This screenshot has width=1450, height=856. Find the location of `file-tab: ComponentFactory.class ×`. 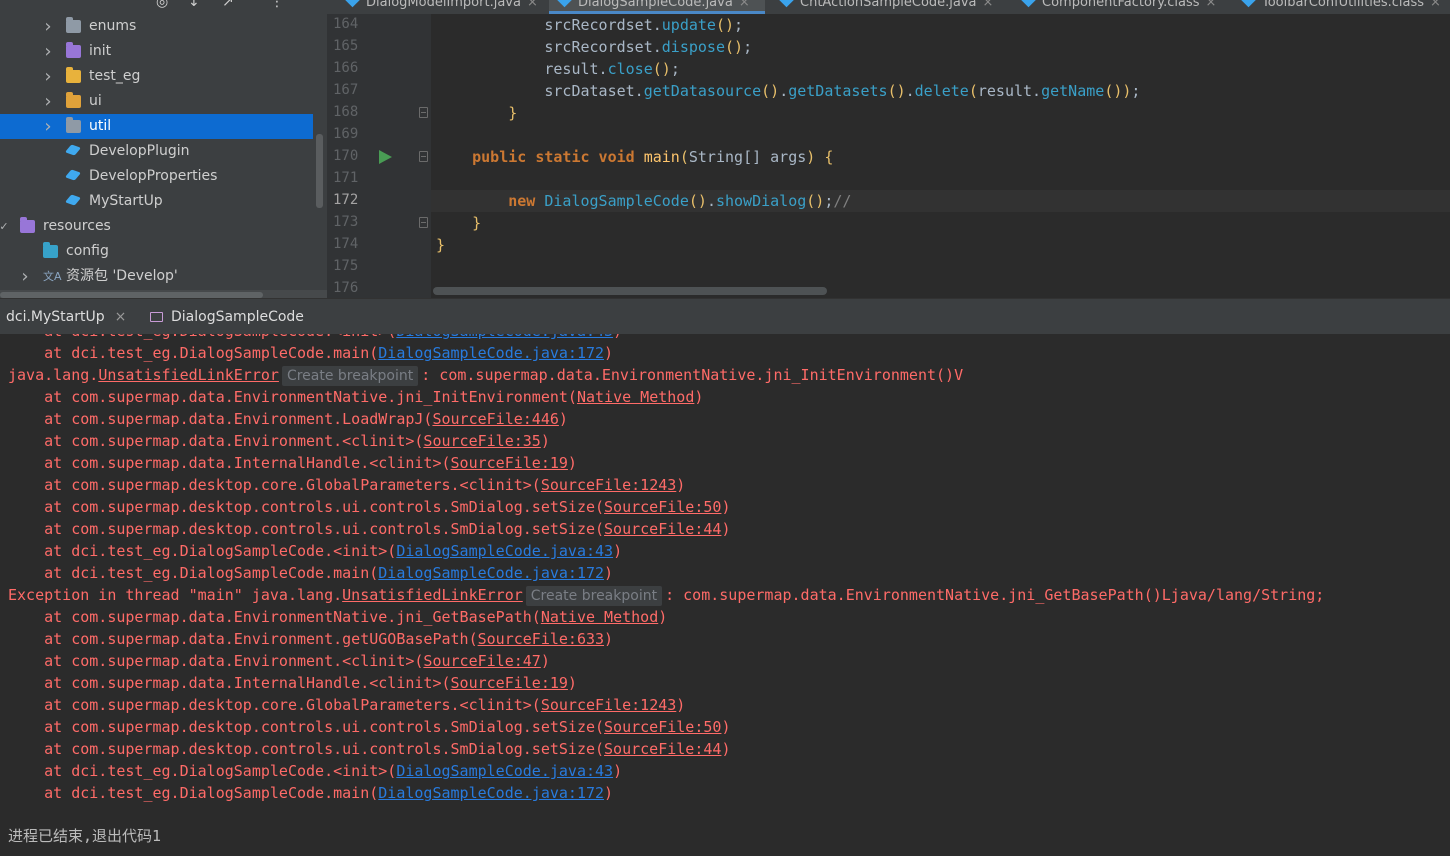

file-tab: ComponentFactory.class × is located at coordinates (1120, 7).